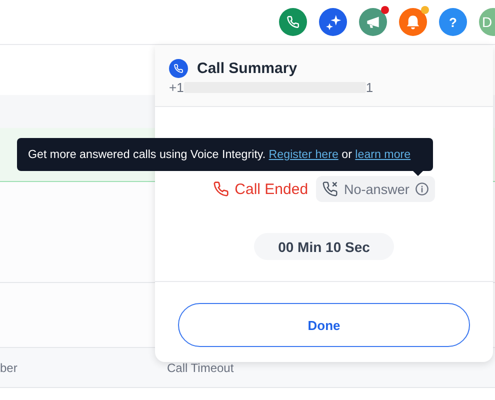 This screenshot has height=400, width=495. Describe the element at coordinates (247, 68) in the screenshot. I see `panel-title: Call Summary` at that location.